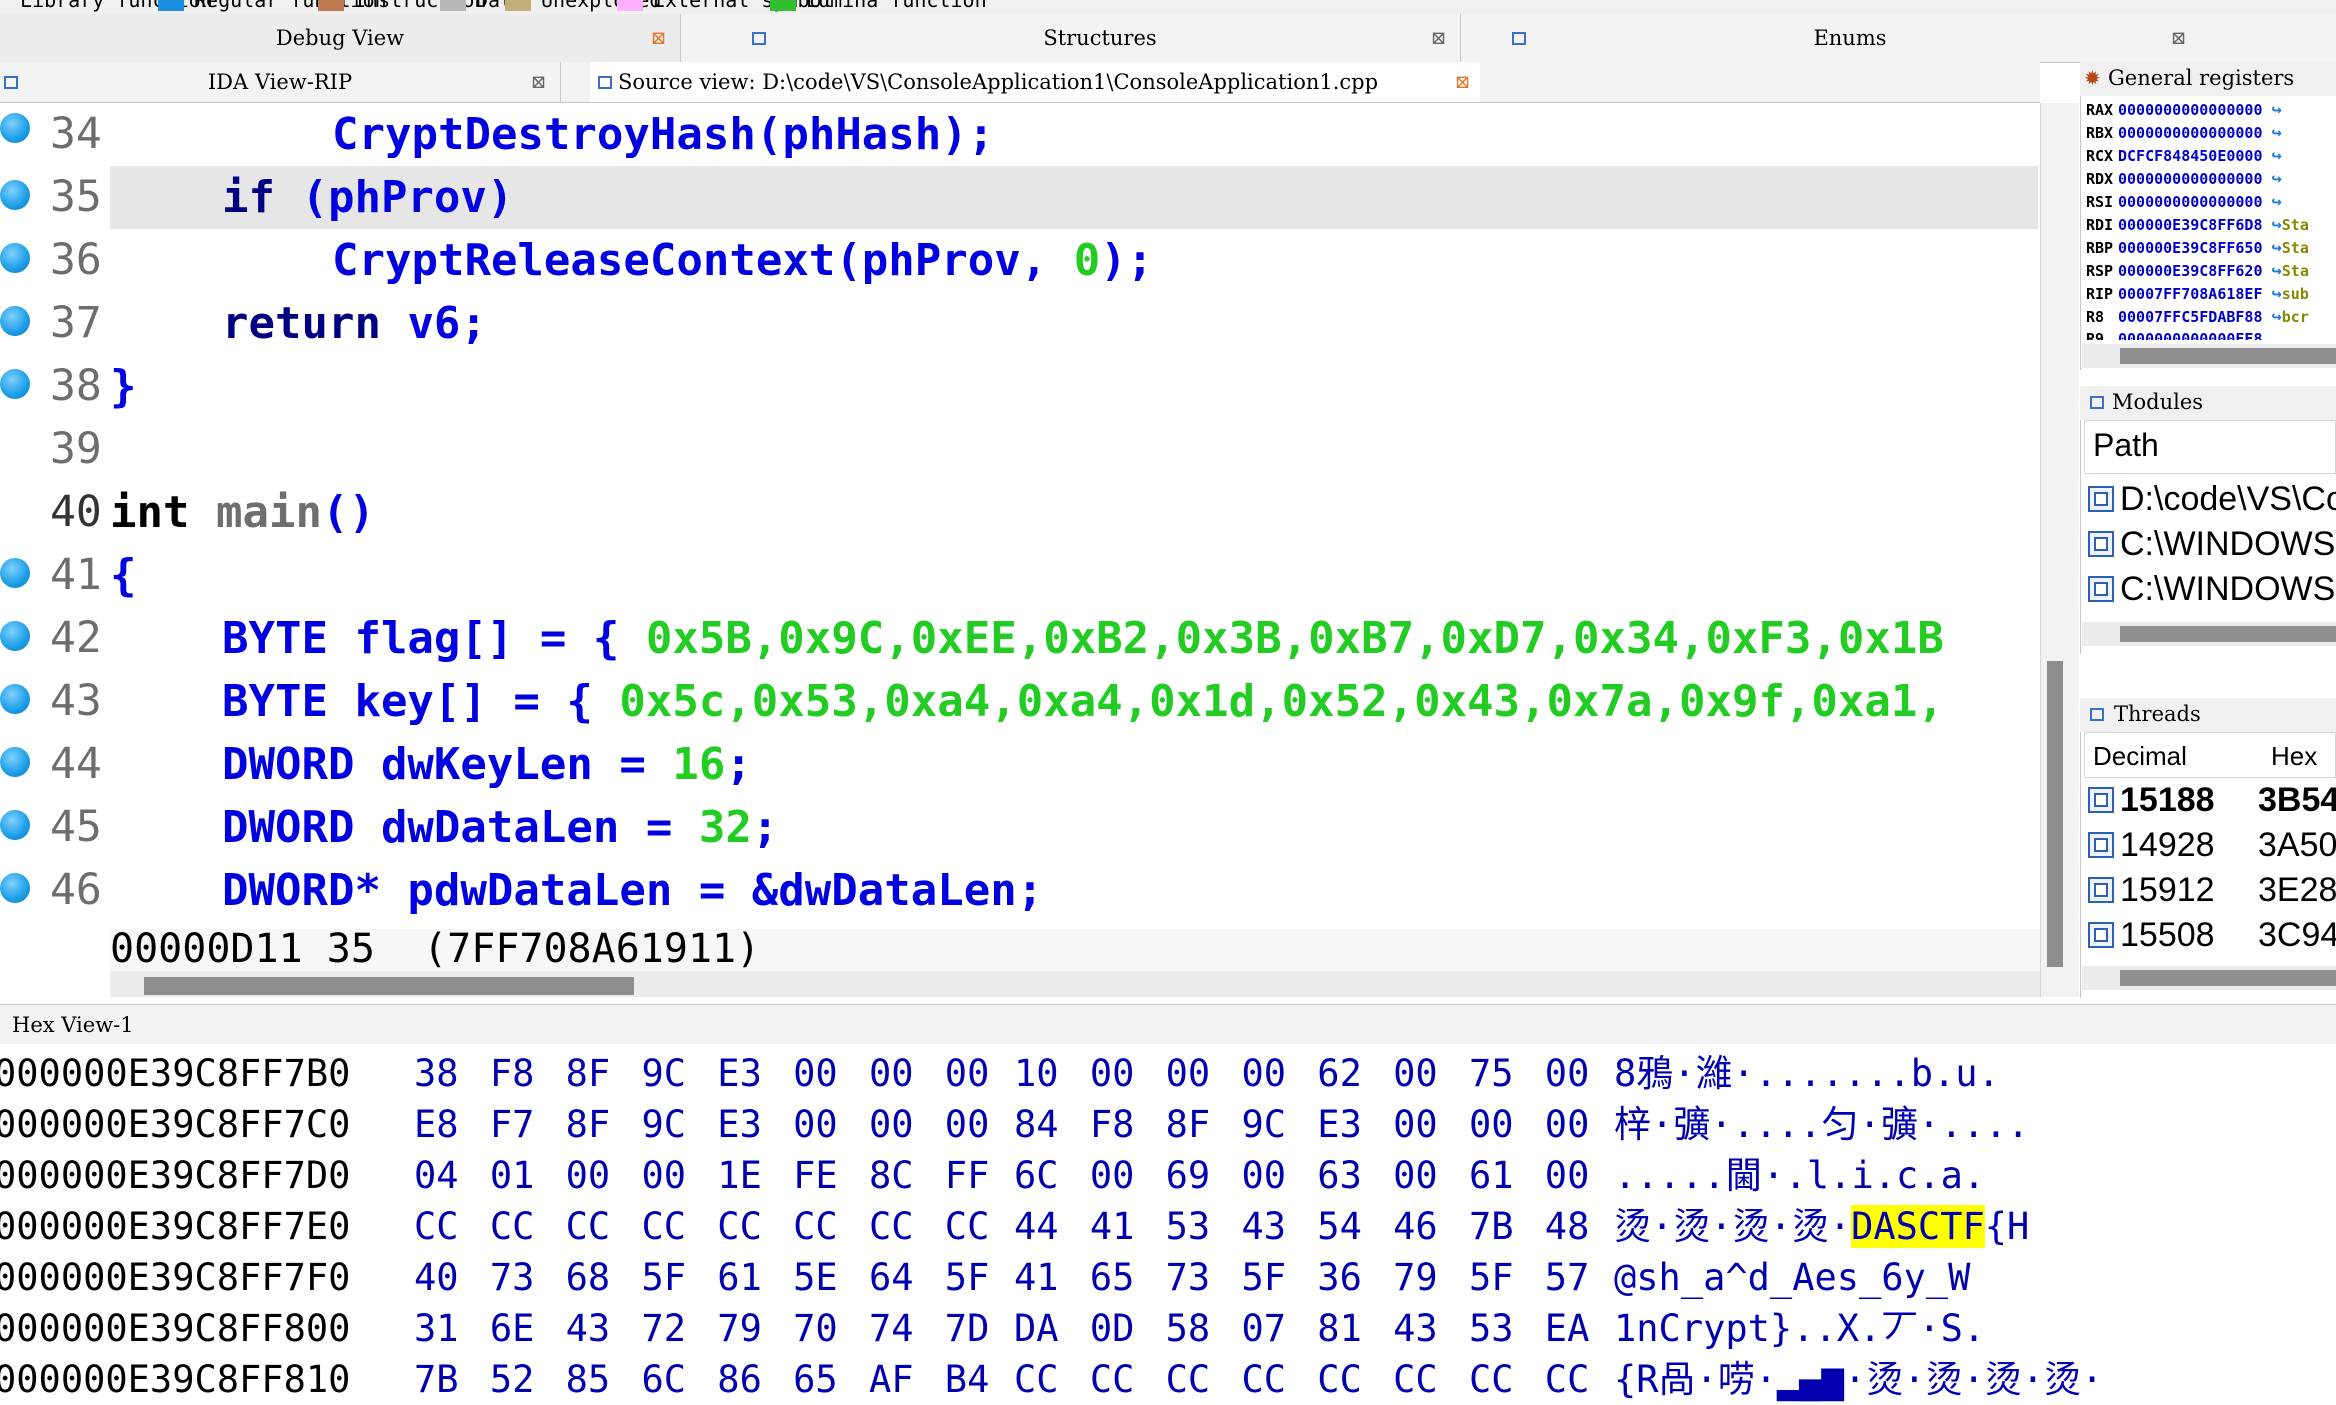 This screenshot has width=2336, height=1405. I want to click on register-row: RAX 0000000000000000 ↪, so click(2184, 111).